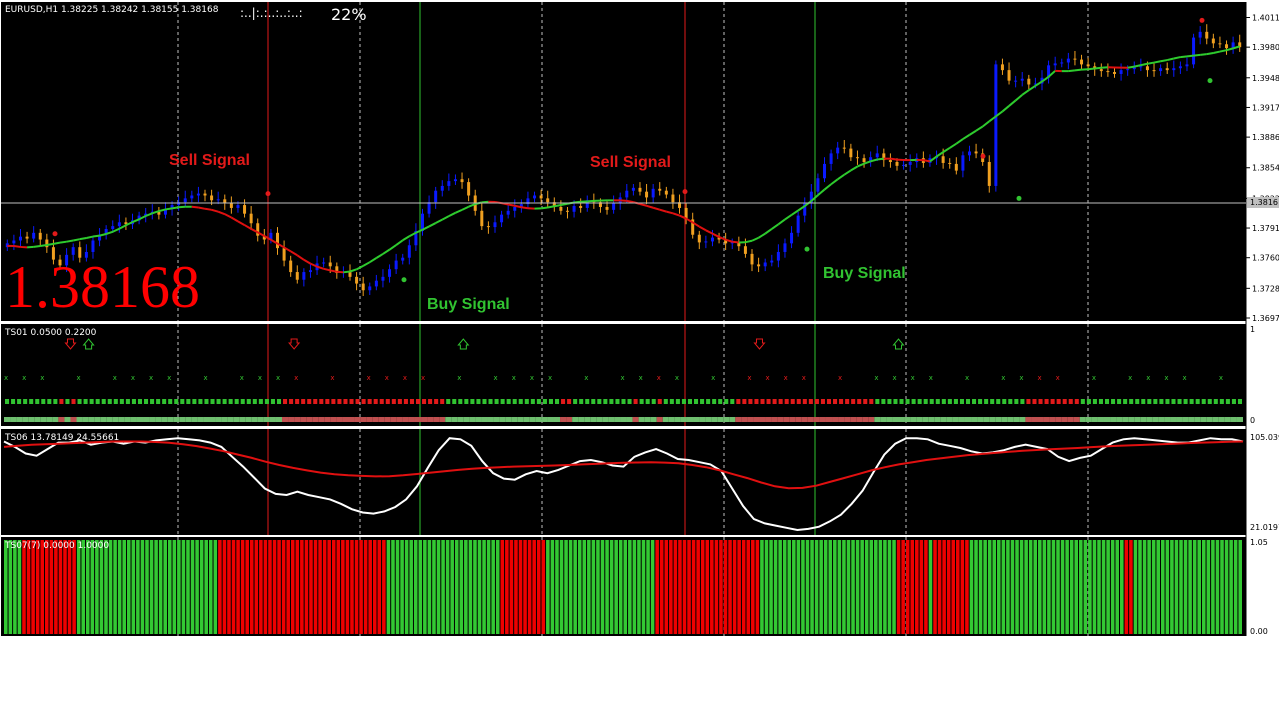 The image size is (1279, 703). What do you see at coordinates (1259, 542) in the screenshot?
I see `subpane-tick-label: 1.05` at bounding box center [1259, 542].